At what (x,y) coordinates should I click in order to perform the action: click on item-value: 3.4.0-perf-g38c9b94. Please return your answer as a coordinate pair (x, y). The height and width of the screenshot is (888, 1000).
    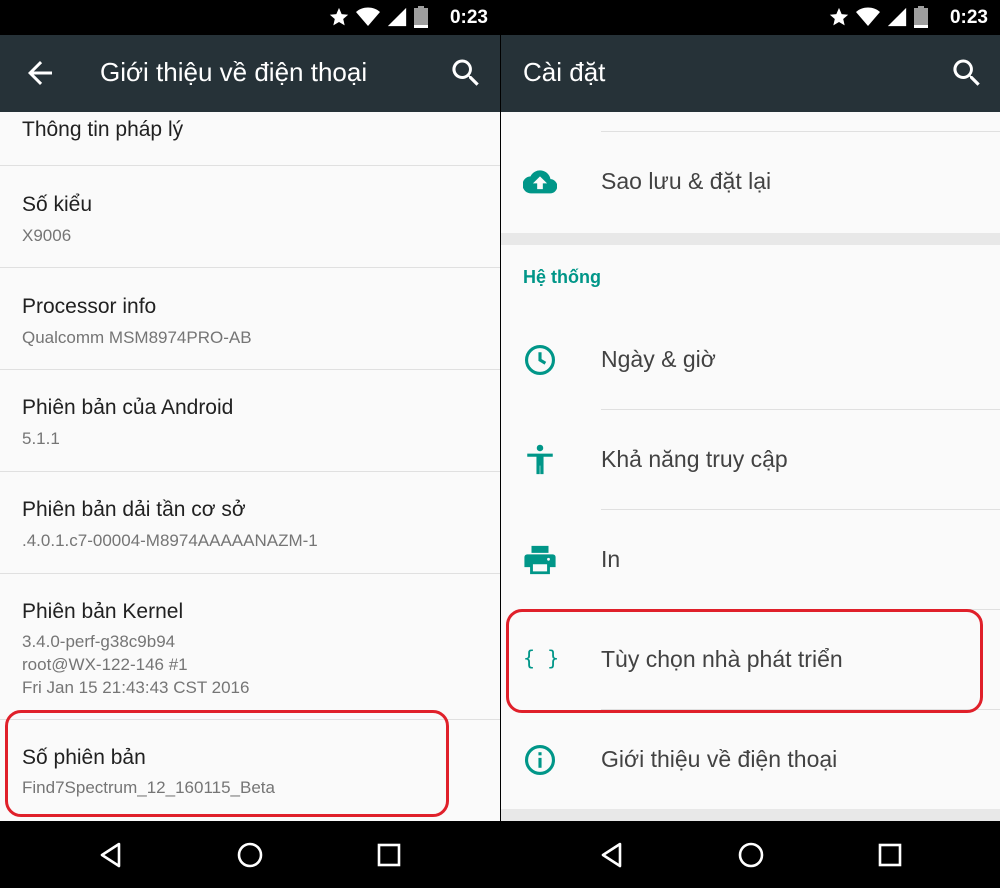
    Looking at the image, I should click on (99, 641).